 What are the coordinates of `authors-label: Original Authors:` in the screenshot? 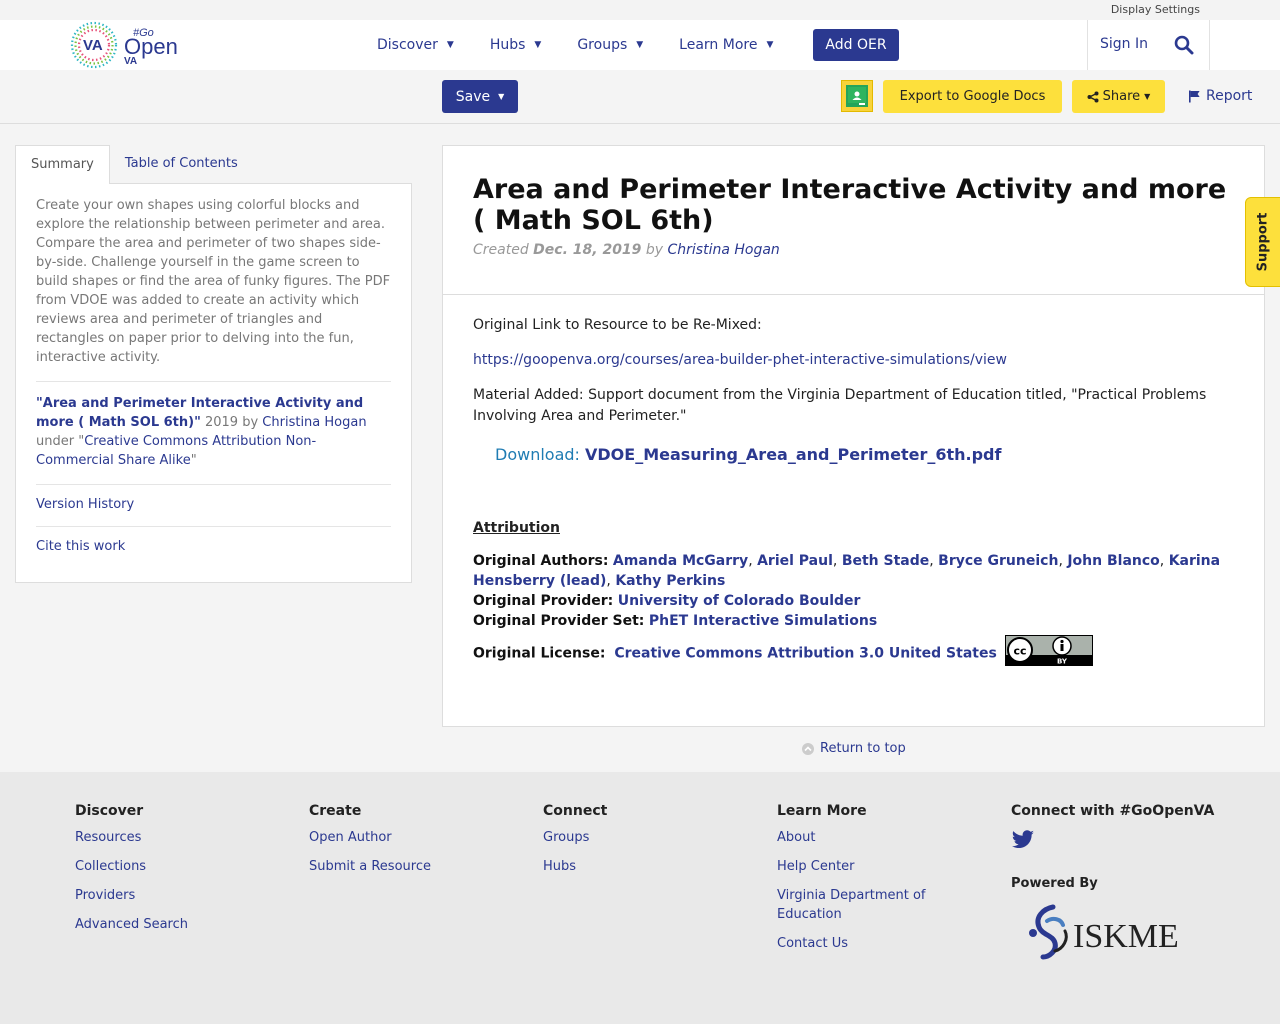 It's located at (541, 561).